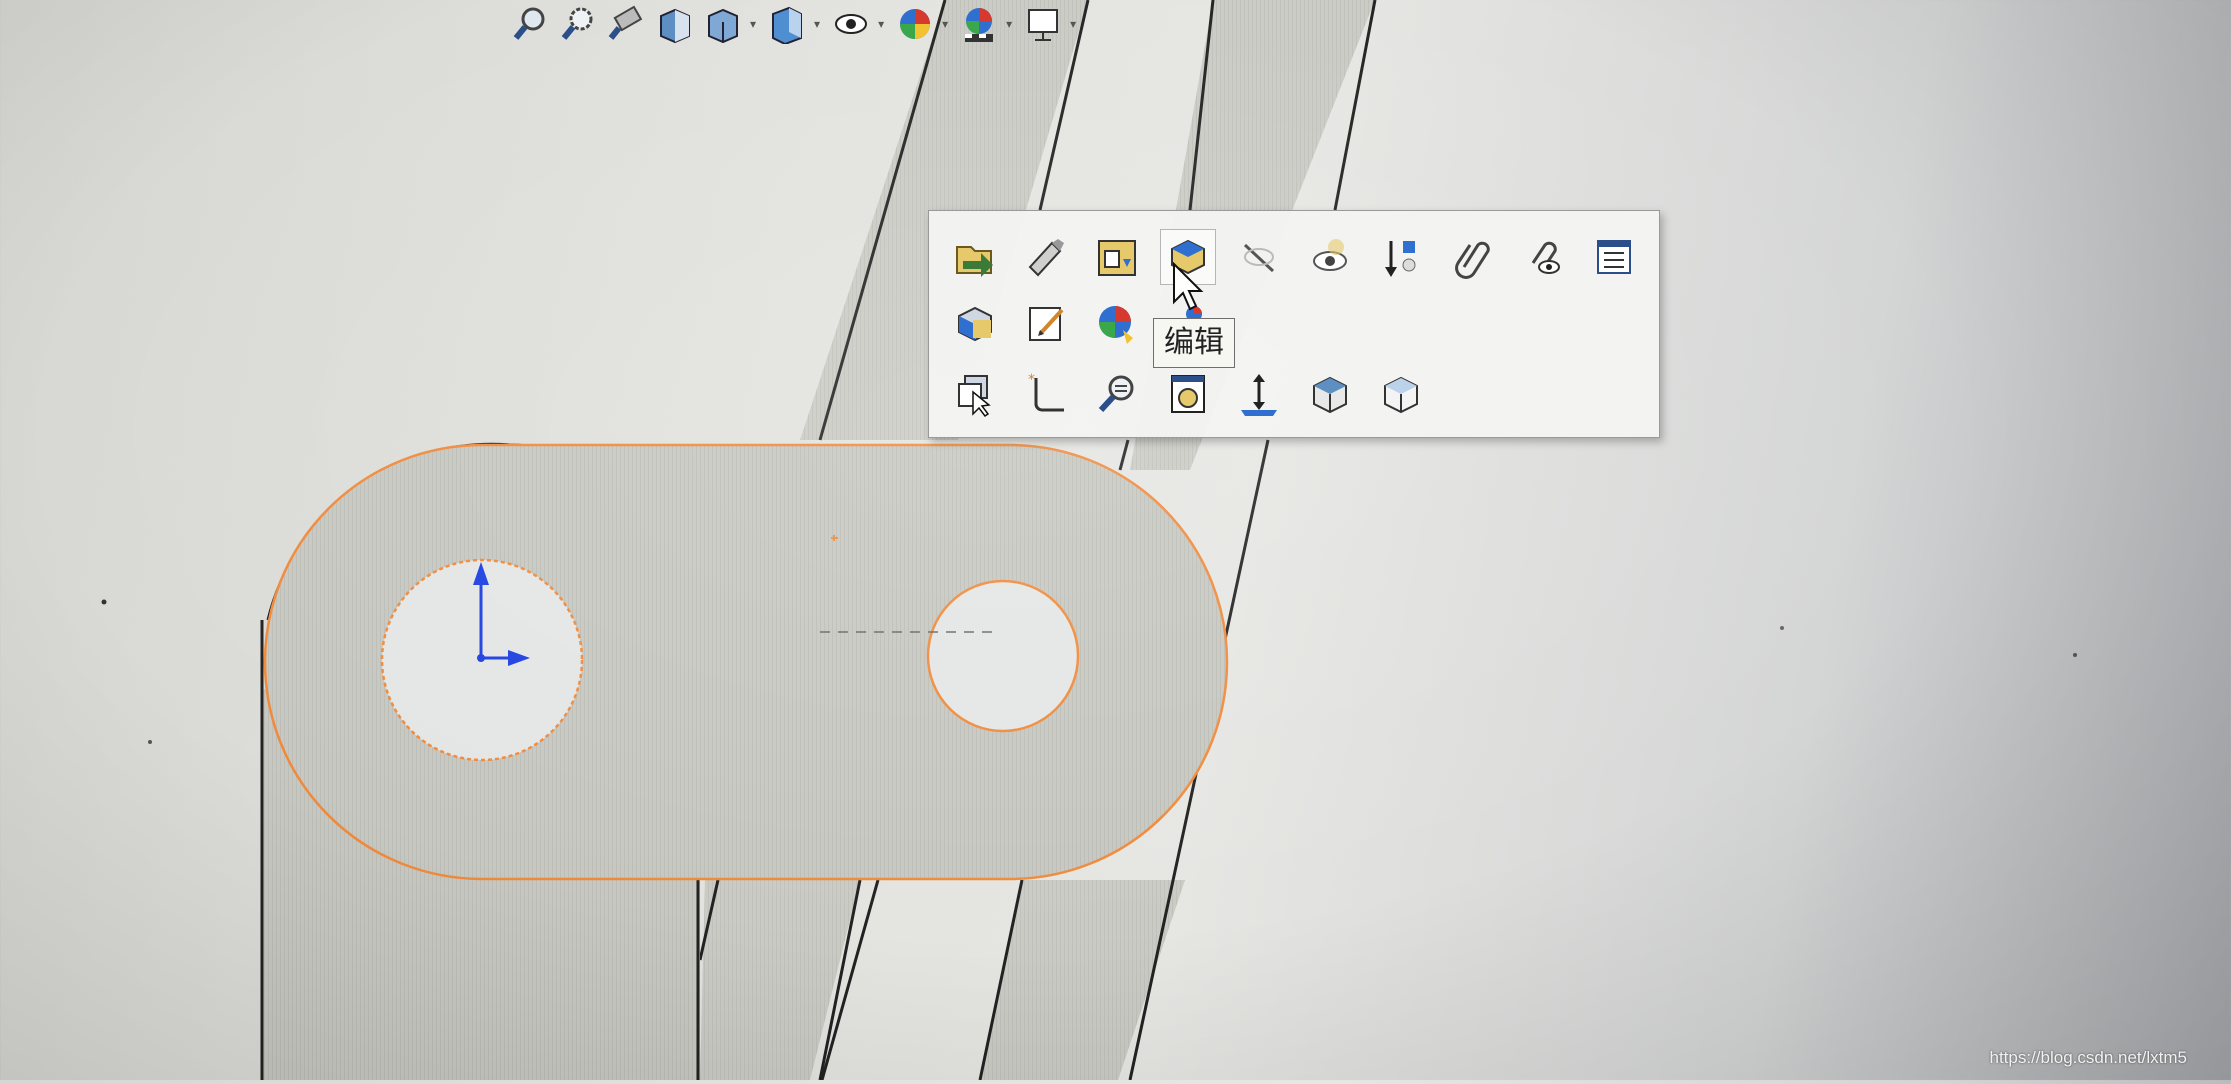  What do you see at coordinates (1545, 257) in the screenshot?
I see `isolate-icon` at bounding box center [1545, 257].